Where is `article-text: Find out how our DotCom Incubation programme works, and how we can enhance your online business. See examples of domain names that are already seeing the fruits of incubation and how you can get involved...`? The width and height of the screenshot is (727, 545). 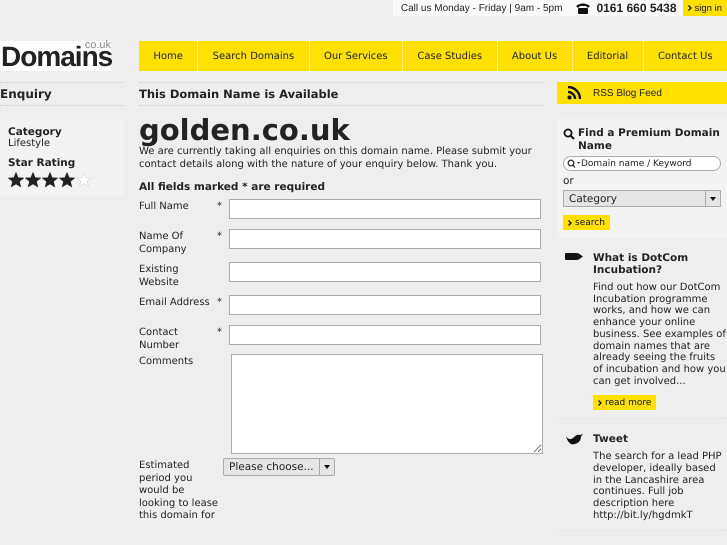
article-text: Find out how our DotCom Incubation programme works, and how we can enhance your online business. See examples of domain names that are already seeing the fruits of incubation and how you can get involved... is located at coordinates (660, 335).